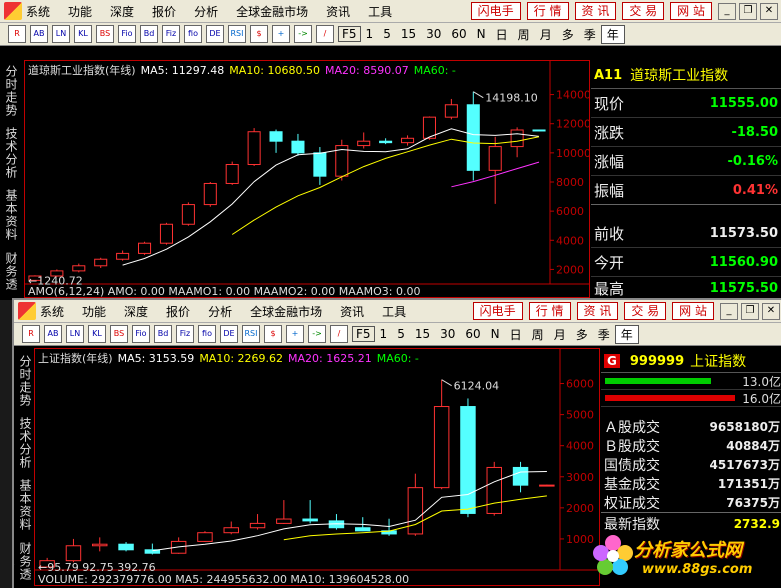 This screenshot has height=588, width=781. What do you see at coordinates (743, 233) in the screenshot?
I see `quote-value: 11573.50` at bounding box center [743, 233].